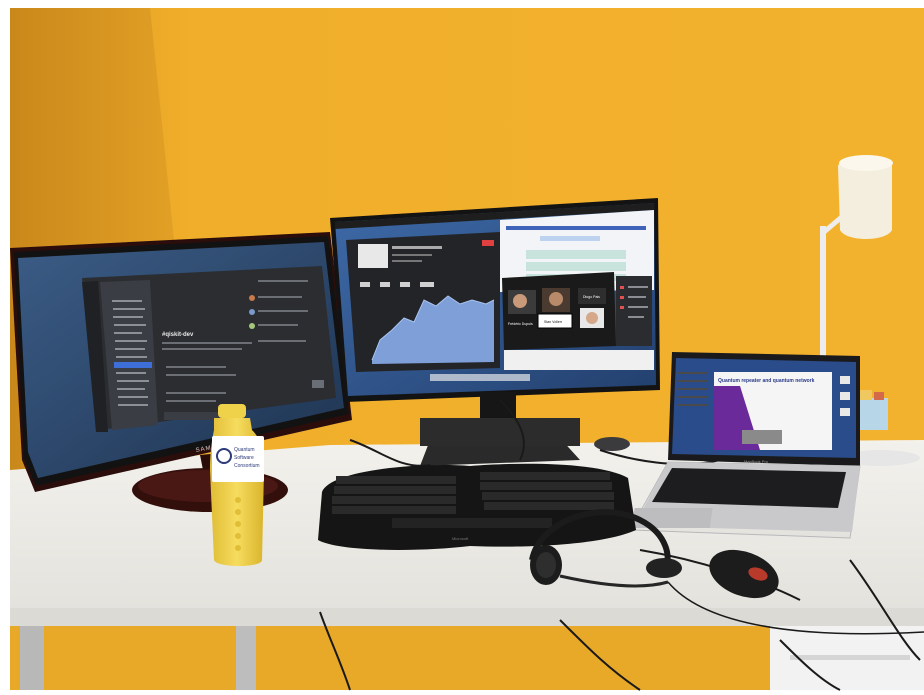  I want to click on participant-tile-3: Diogo Pais, so click(592, 308).